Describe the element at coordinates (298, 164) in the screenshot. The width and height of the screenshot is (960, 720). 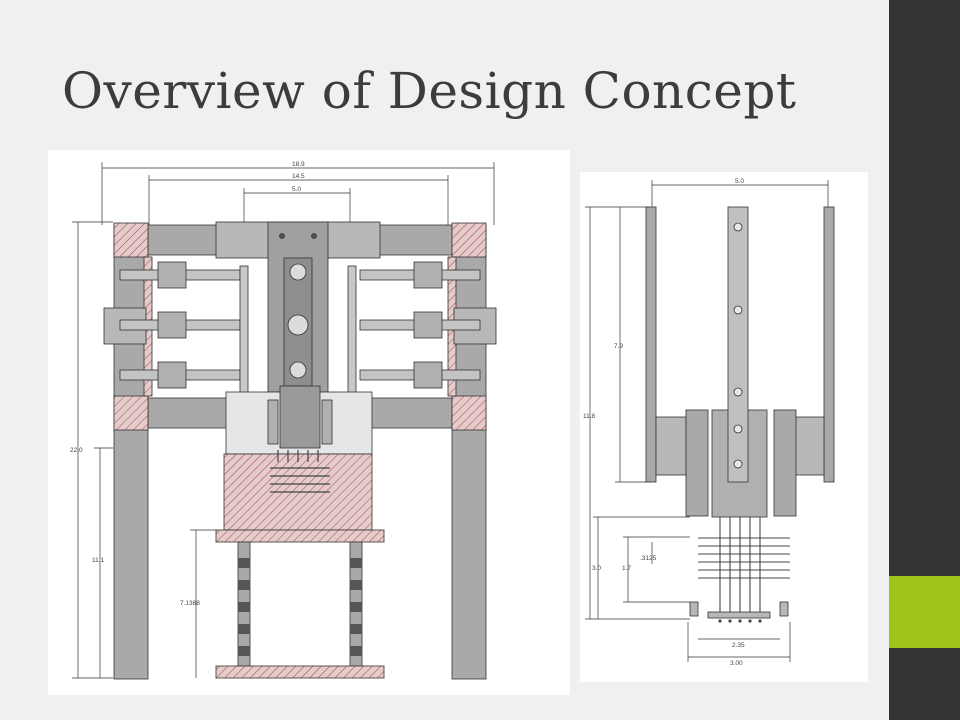
I see `dim-overall-width: 18.9` at that location.